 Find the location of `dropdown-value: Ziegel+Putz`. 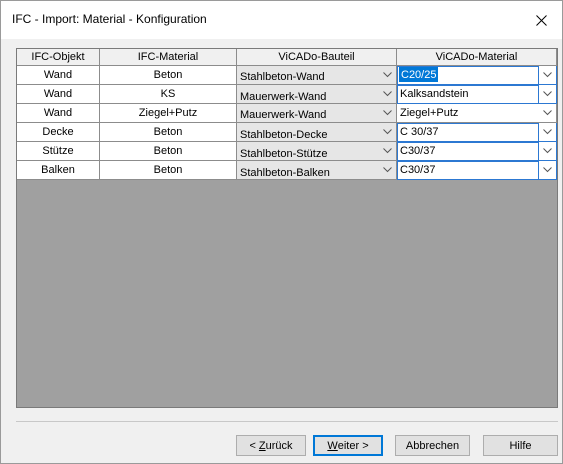

dropdown-value: Ziegel+Putz is located at coordinates (429, 113).